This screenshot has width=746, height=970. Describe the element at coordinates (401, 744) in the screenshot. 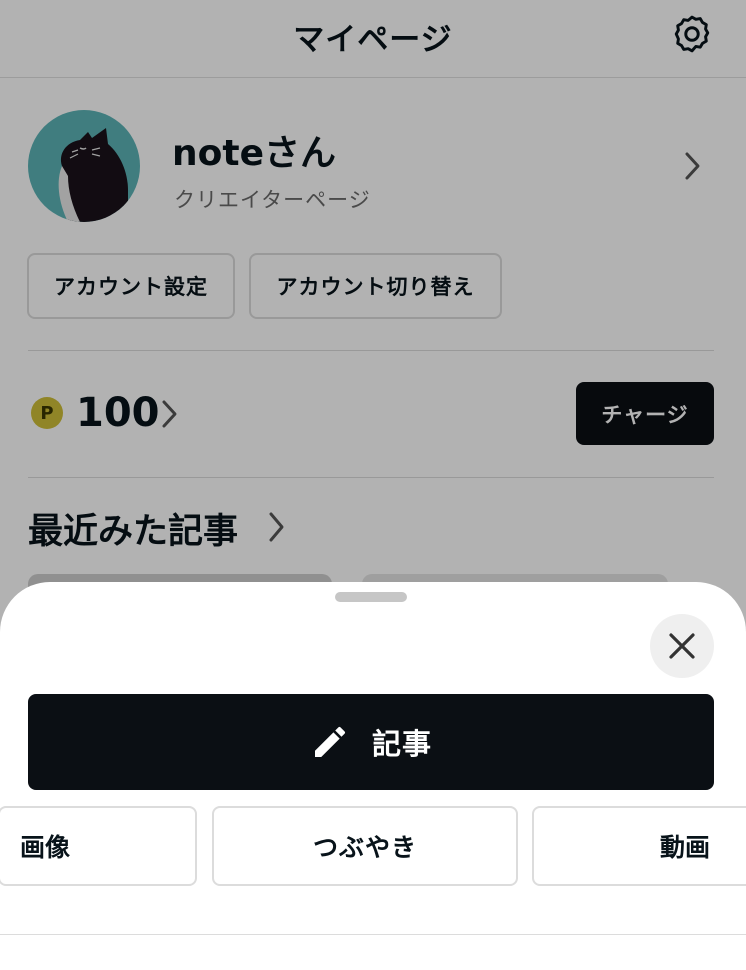

I see `new-article-label: 記事` at that location.